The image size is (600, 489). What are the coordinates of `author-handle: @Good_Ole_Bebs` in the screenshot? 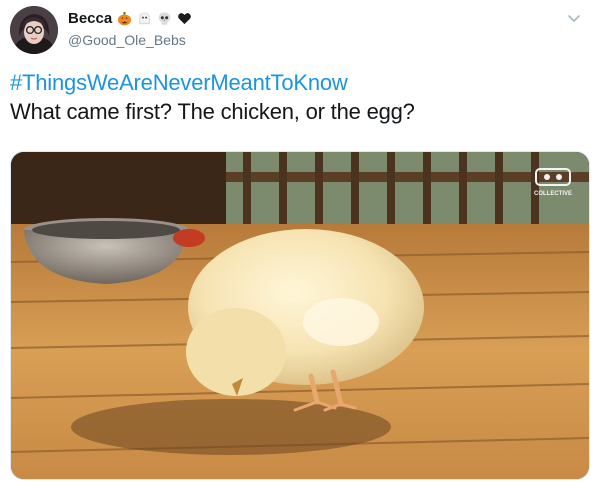 It's located at (127, 40).